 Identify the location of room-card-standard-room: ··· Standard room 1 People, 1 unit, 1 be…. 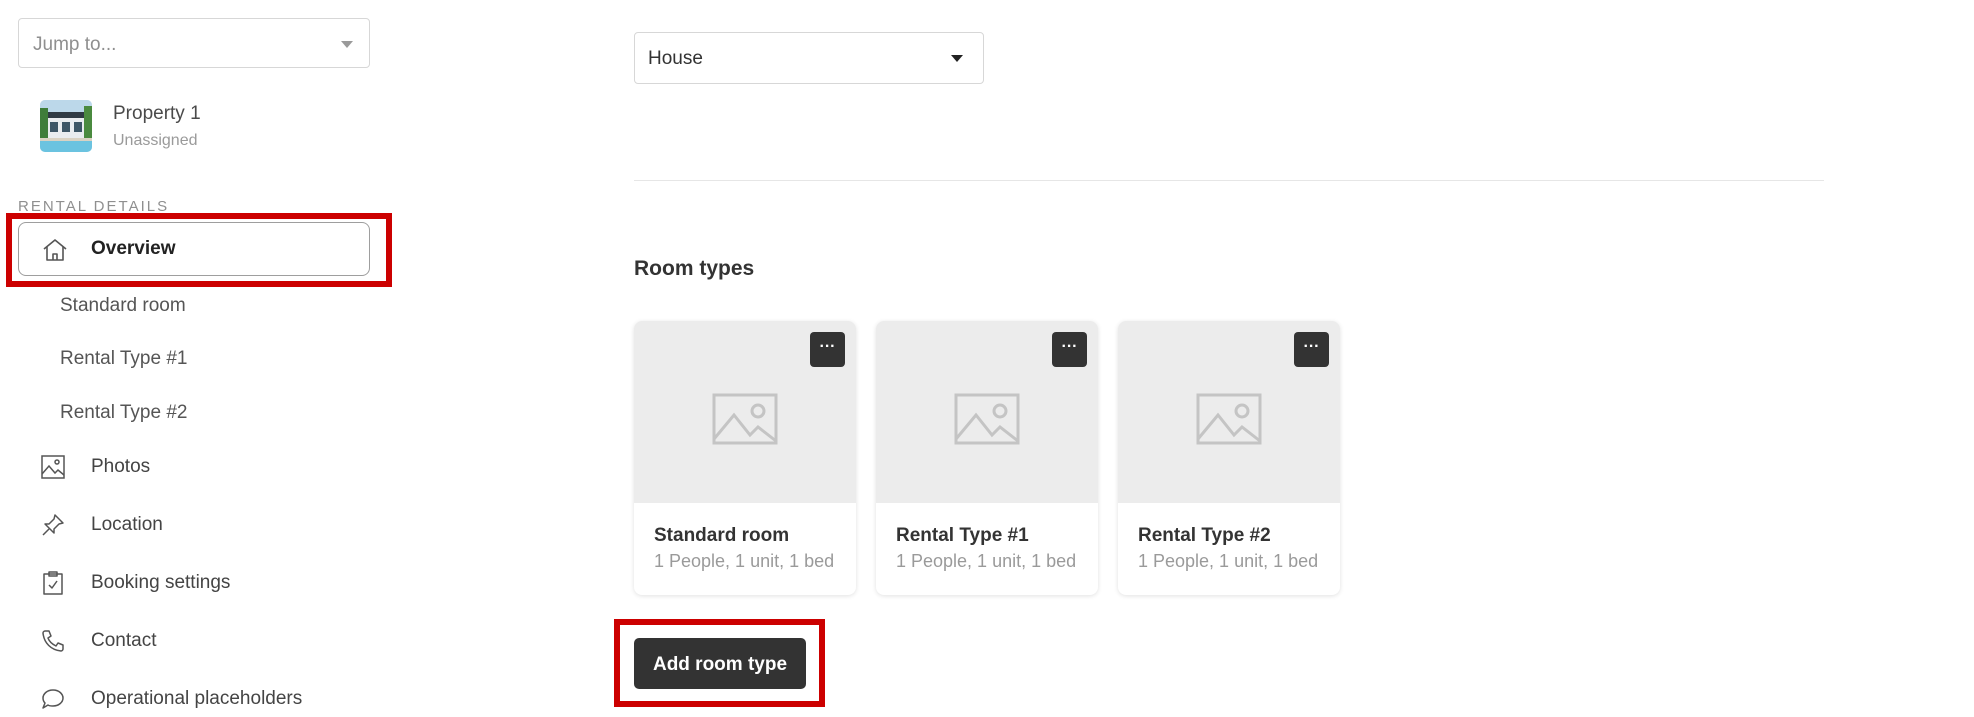
(745, 458).